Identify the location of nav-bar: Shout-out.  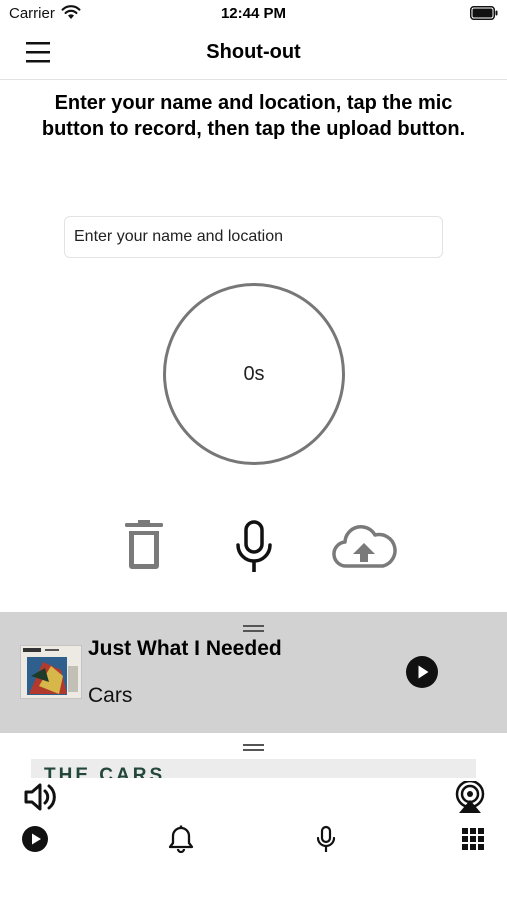
(253, 54).